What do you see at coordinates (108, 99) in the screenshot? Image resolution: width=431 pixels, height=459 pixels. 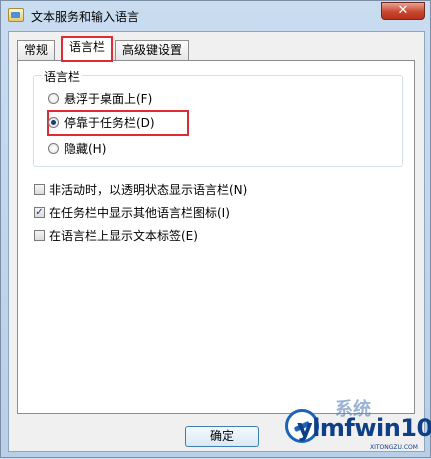 I see `radio-label: 悬浮于桌面上(F)` at bounding box center [108, 99].